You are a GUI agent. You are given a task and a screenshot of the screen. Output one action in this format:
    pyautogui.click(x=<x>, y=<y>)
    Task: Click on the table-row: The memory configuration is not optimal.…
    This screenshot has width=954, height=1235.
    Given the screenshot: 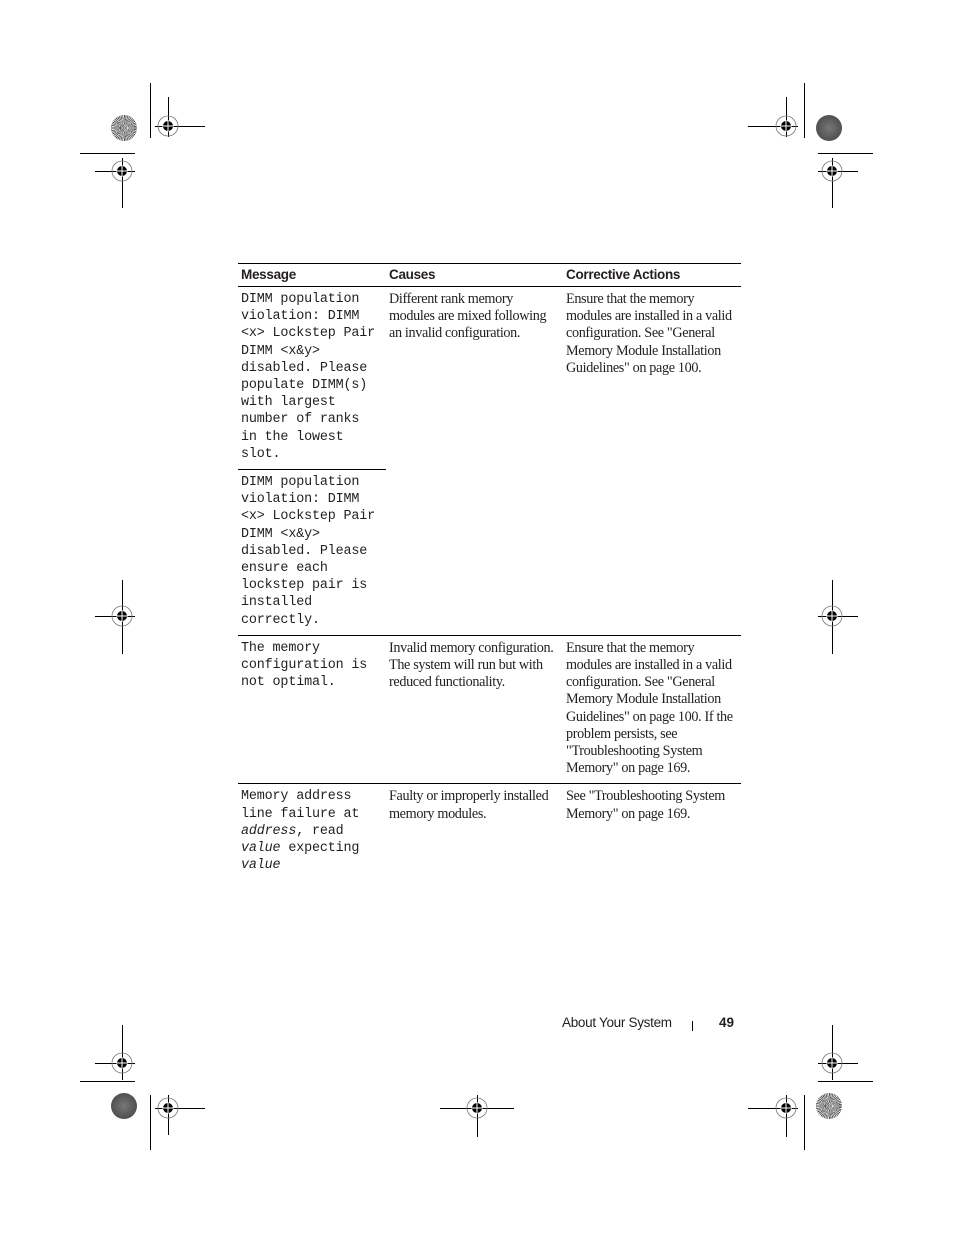 What is the action you would take?
    pyautogui.click(x=489, y=710)
    